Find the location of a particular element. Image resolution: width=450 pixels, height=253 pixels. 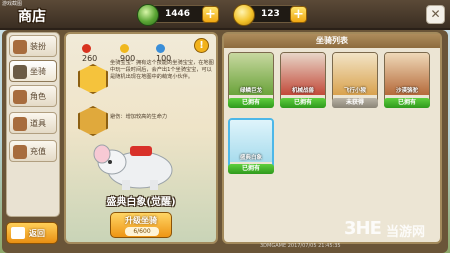

sidebar-item-label: 充值 is located at coordinates (38, 151).